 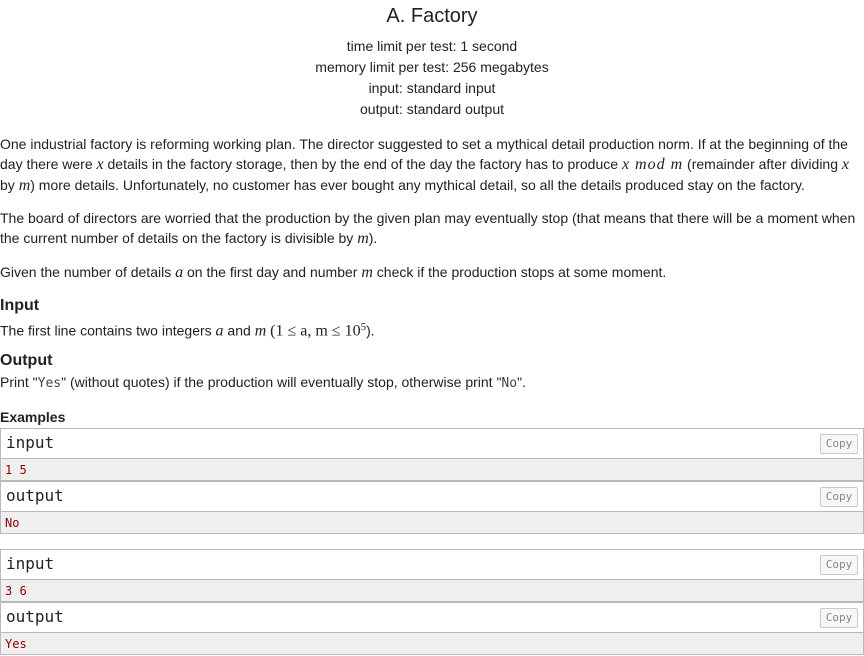 What do you see at coordinates (509, 383) in the screenshot?
I see `code-no: No` at bounding box center [509, 383].